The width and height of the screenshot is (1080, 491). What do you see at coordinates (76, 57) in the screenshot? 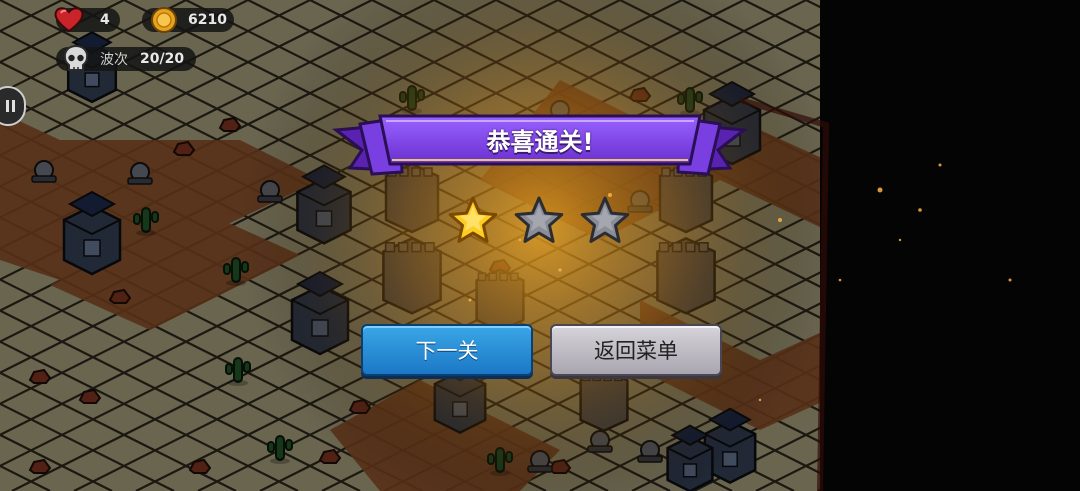
I see `skull-icon` at bounding box center [76, 57].